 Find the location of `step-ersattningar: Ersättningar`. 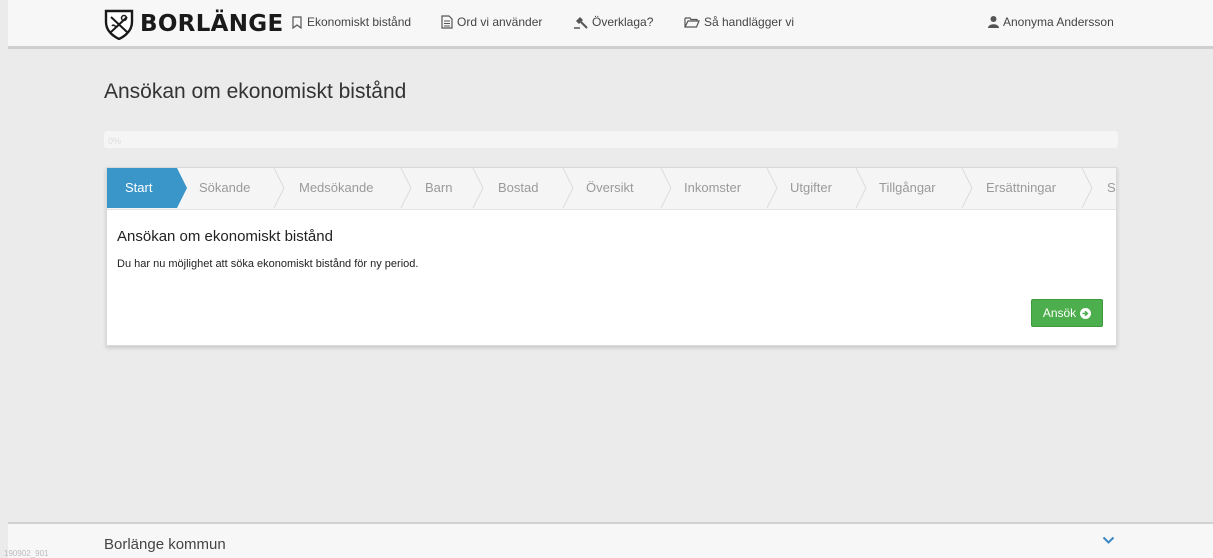

step-ersattningar: Ersättningar is located at coordinates (1021, 188).